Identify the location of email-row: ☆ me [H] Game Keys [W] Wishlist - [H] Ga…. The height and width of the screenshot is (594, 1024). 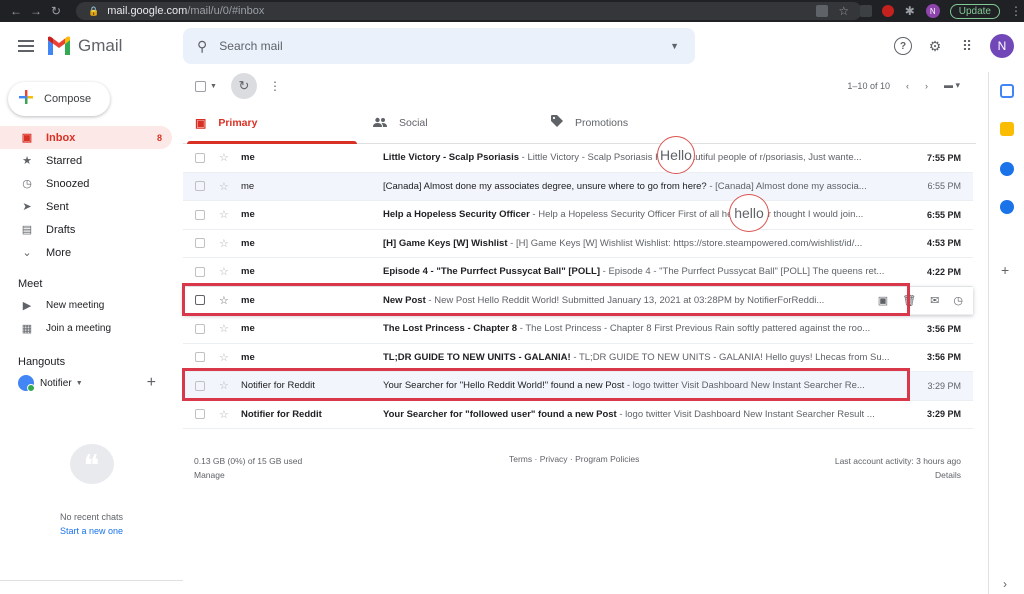
(578, 243).